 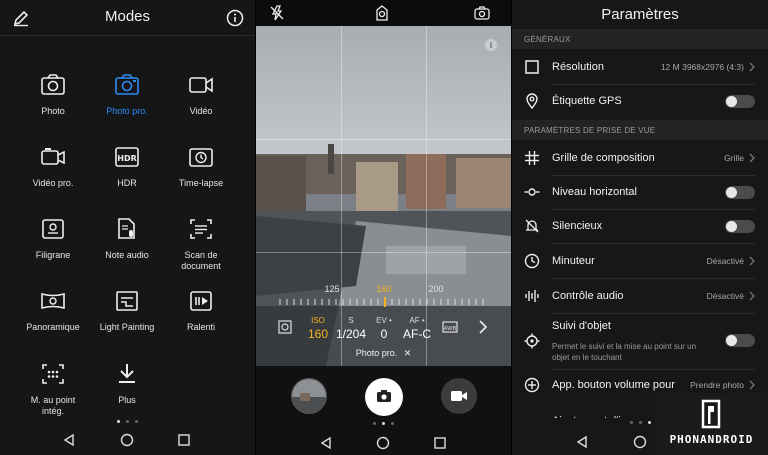 I want to click on setting-audio-control: Contrôle audio Désactivé, so click(x=640, y=296).